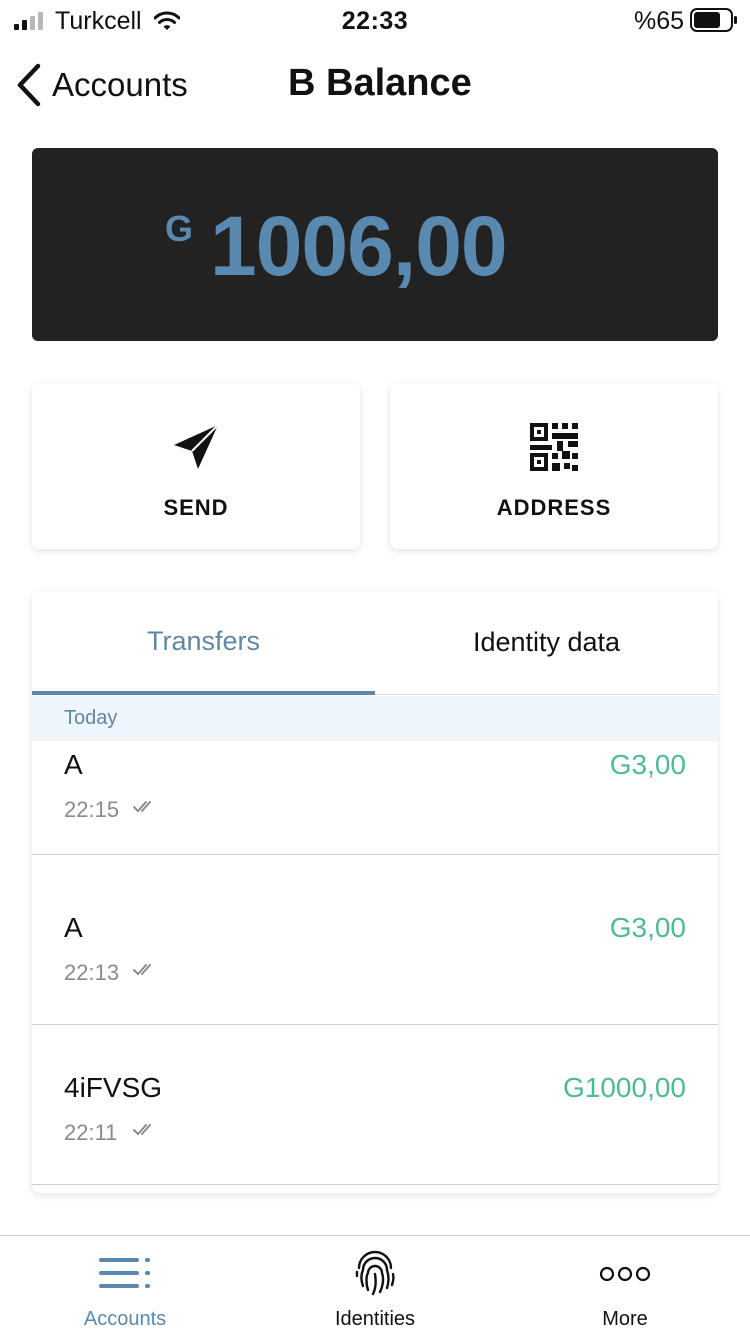 The height and width of the screenshot is (1335, 750). What do you see at coordinates (375, 798) in the screenshot?
I see `transaction-row: A 22:15 G3,00` at bounding box center [375, 798].